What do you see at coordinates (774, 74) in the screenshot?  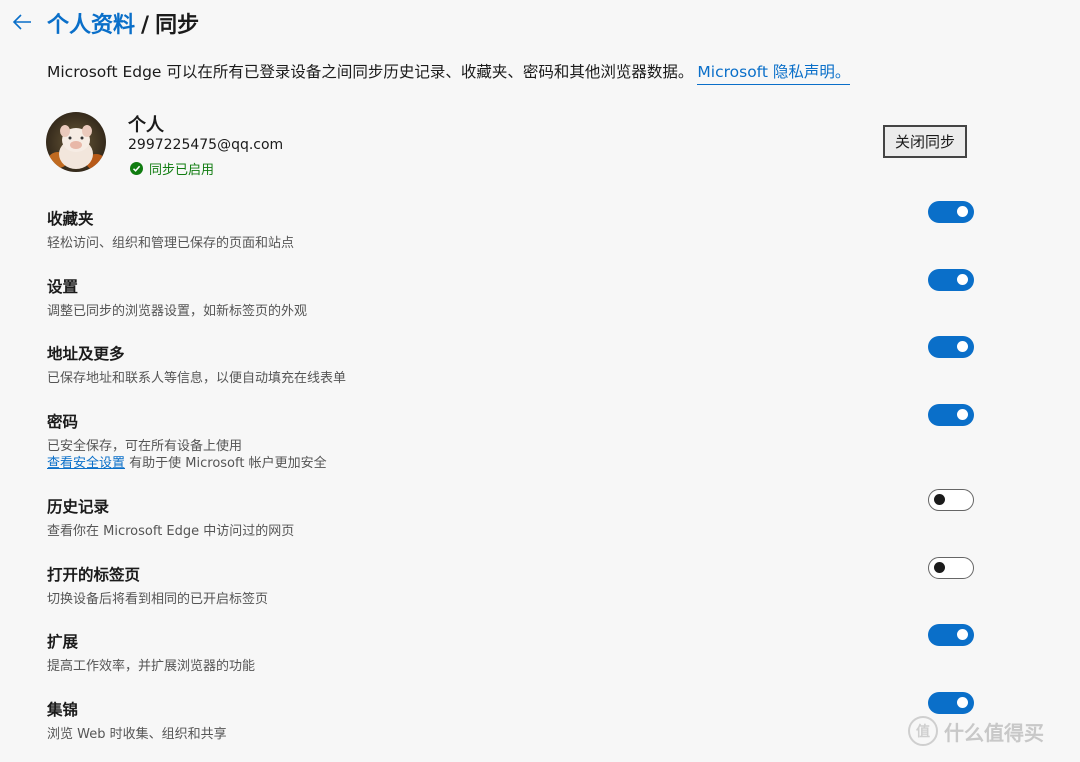 I see `privacy-statement-link: Microsoft 隐私声明。` at bounding box center [774, 74].